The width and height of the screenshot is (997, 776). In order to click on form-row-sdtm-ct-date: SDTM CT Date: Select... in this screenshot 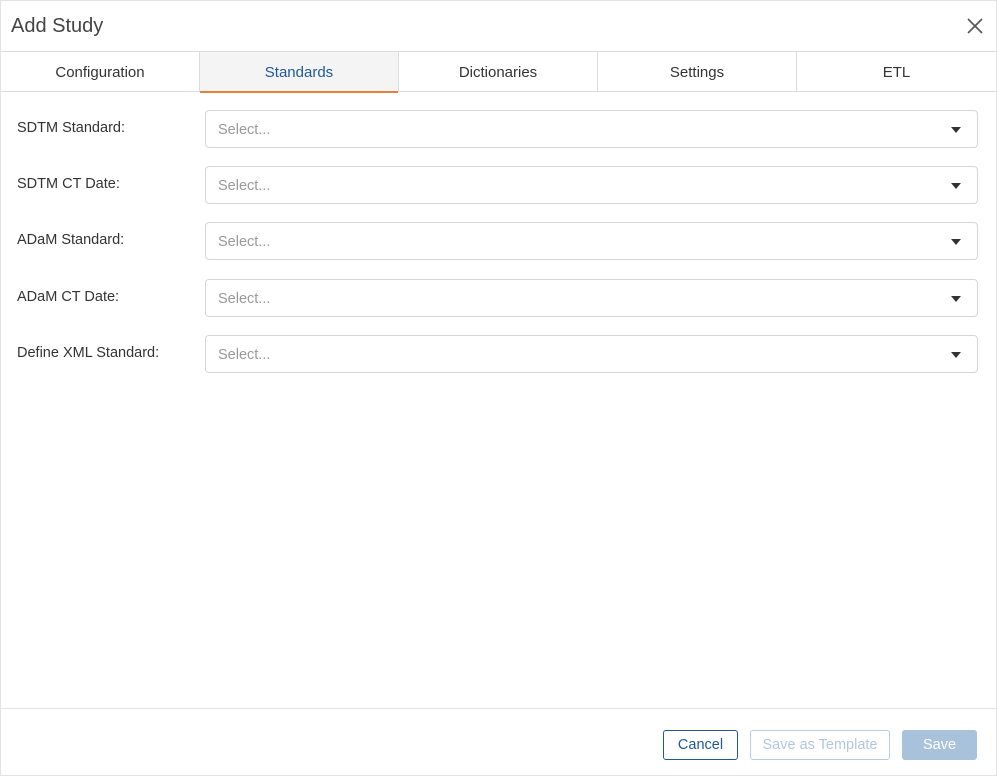, I will do `click(498, 185)`.